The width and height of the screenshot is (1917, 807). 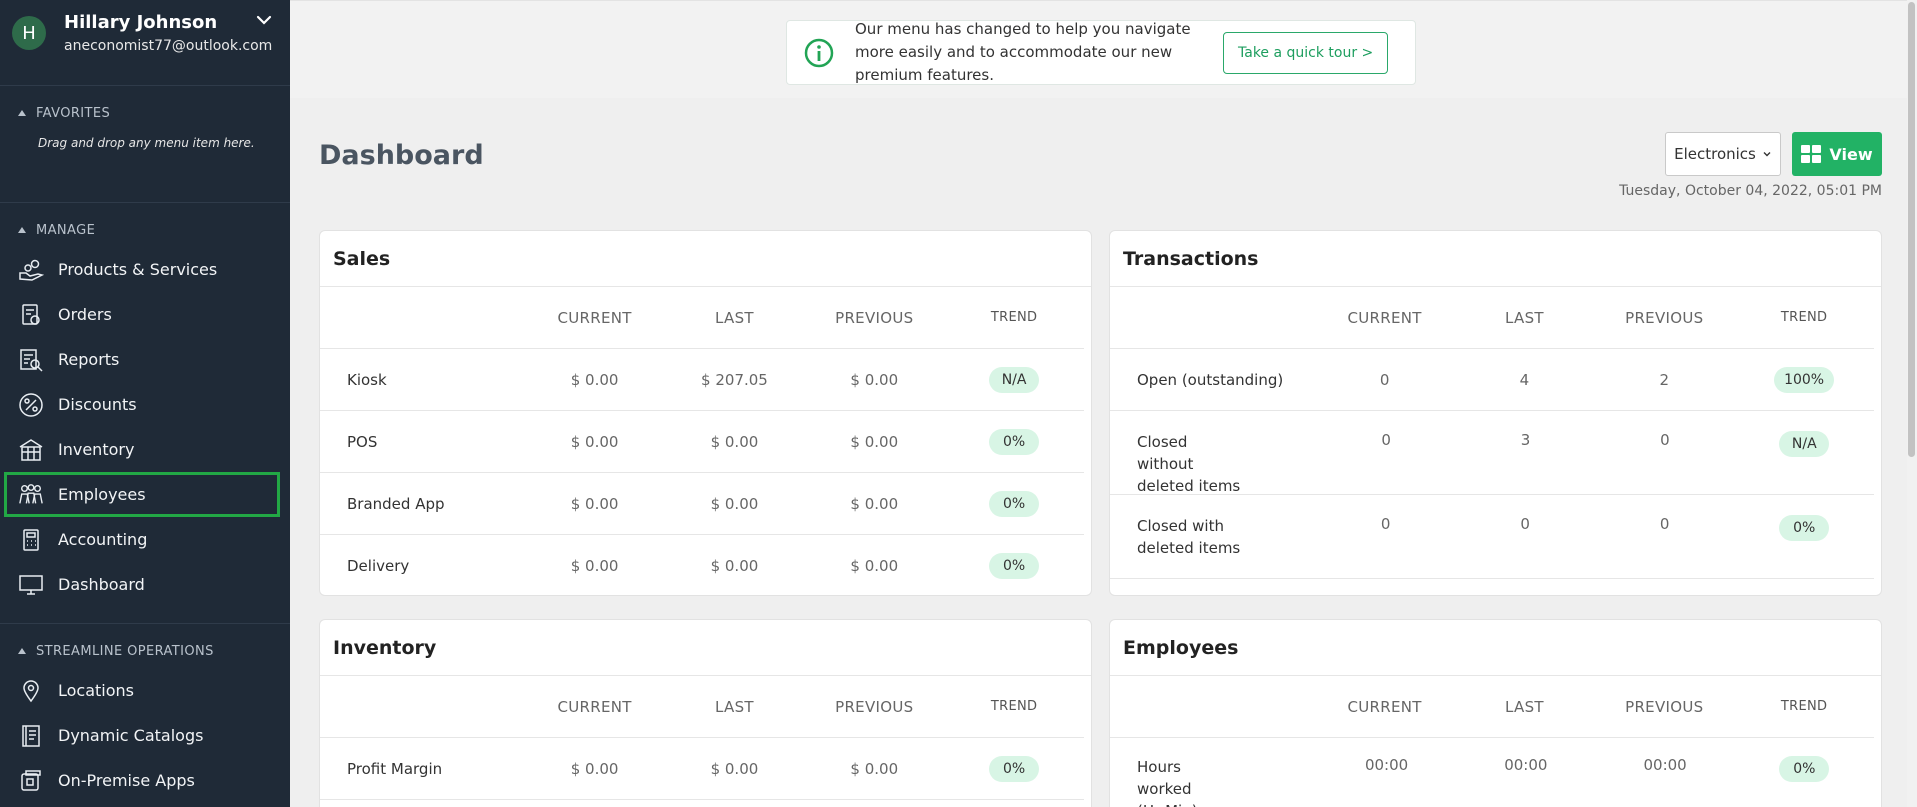 What do you see at coordinates (1750, 191) in the screenshot?
I see `current-datetime: Tuesday, October 04, 2022, 05:01 PM` at bounding box center [1750, 191].